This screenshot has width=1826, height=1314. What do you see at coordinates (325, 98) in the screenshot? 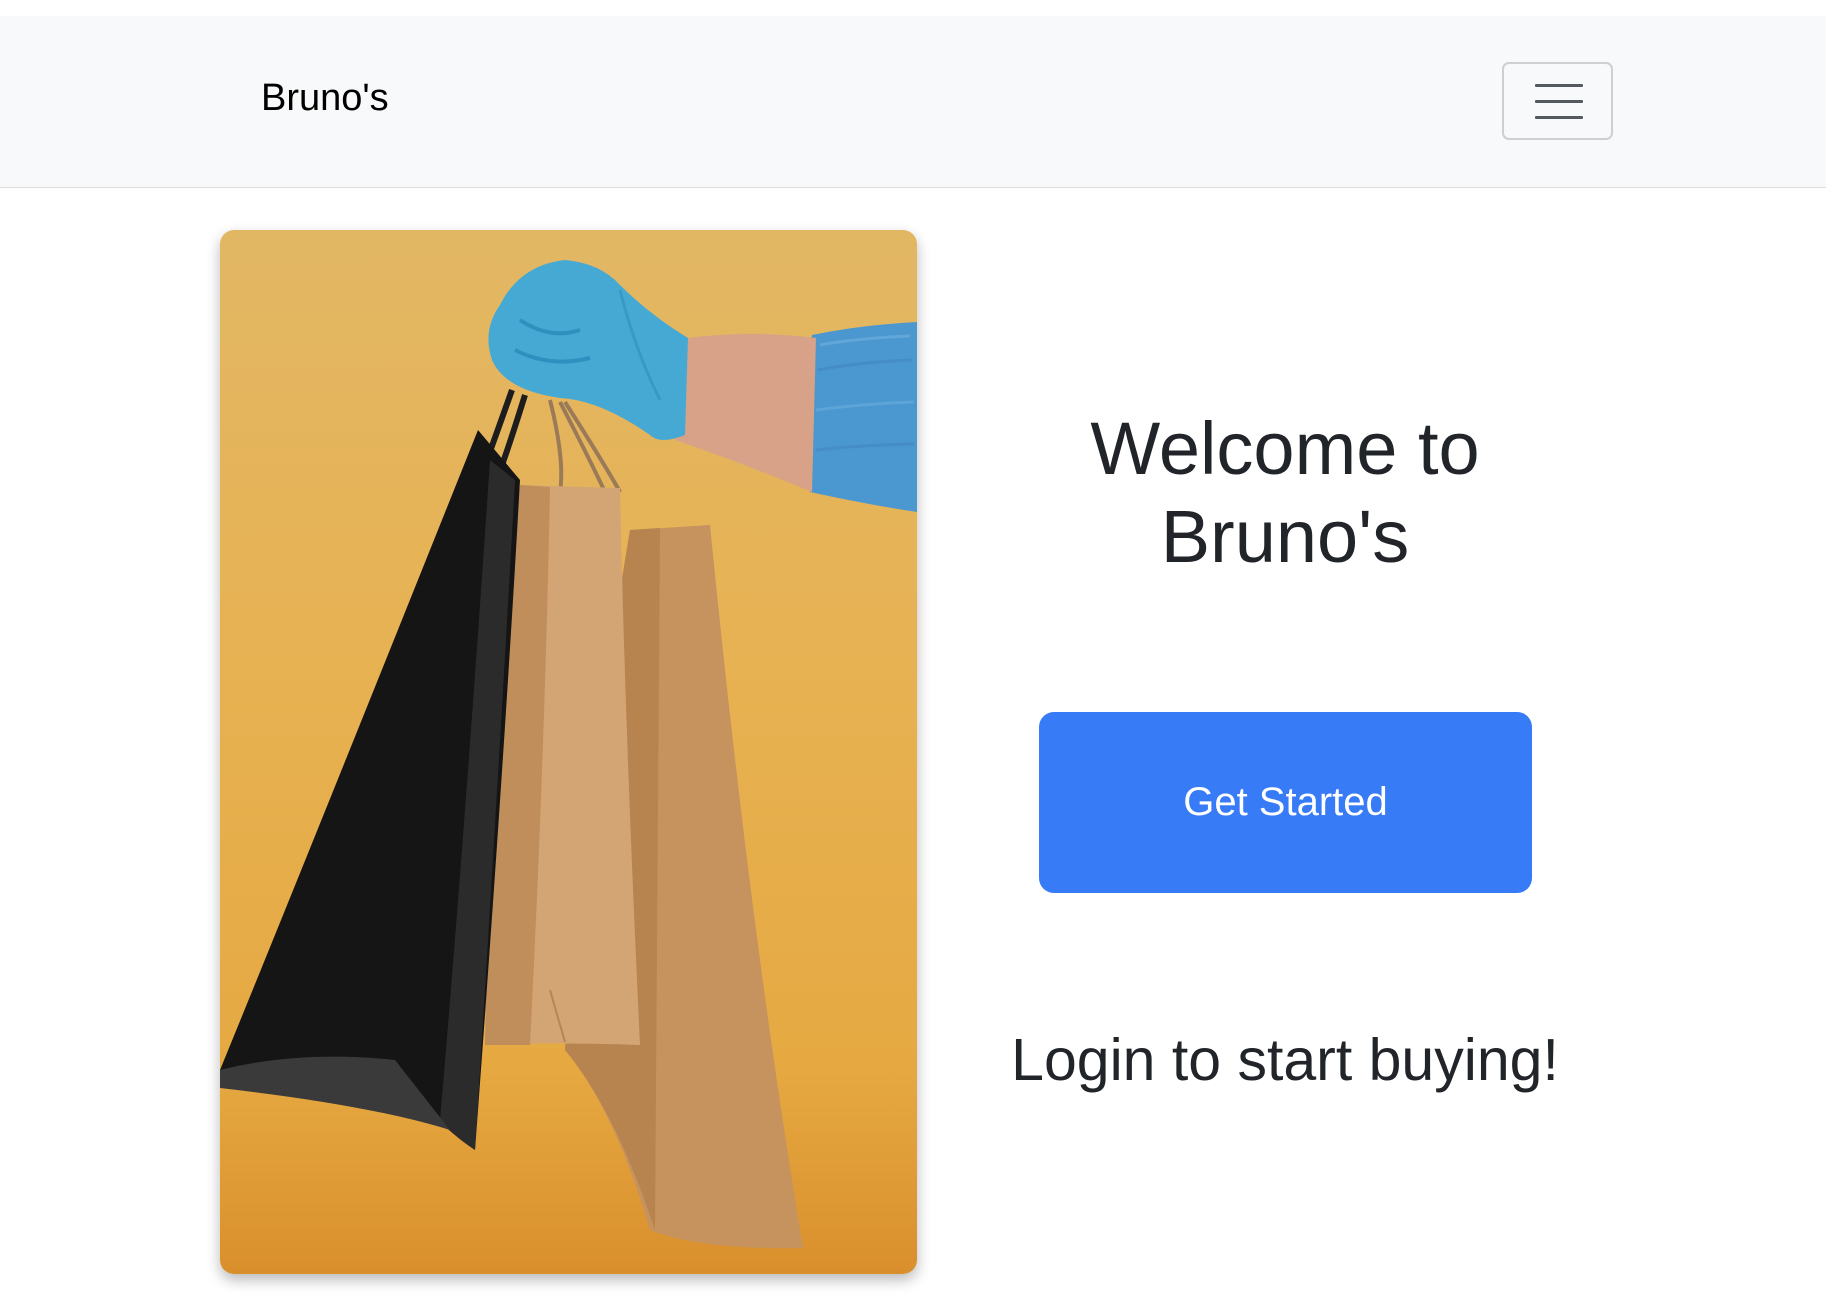
I see `brand-link: Bruno's` at bounding box center [325, 98].